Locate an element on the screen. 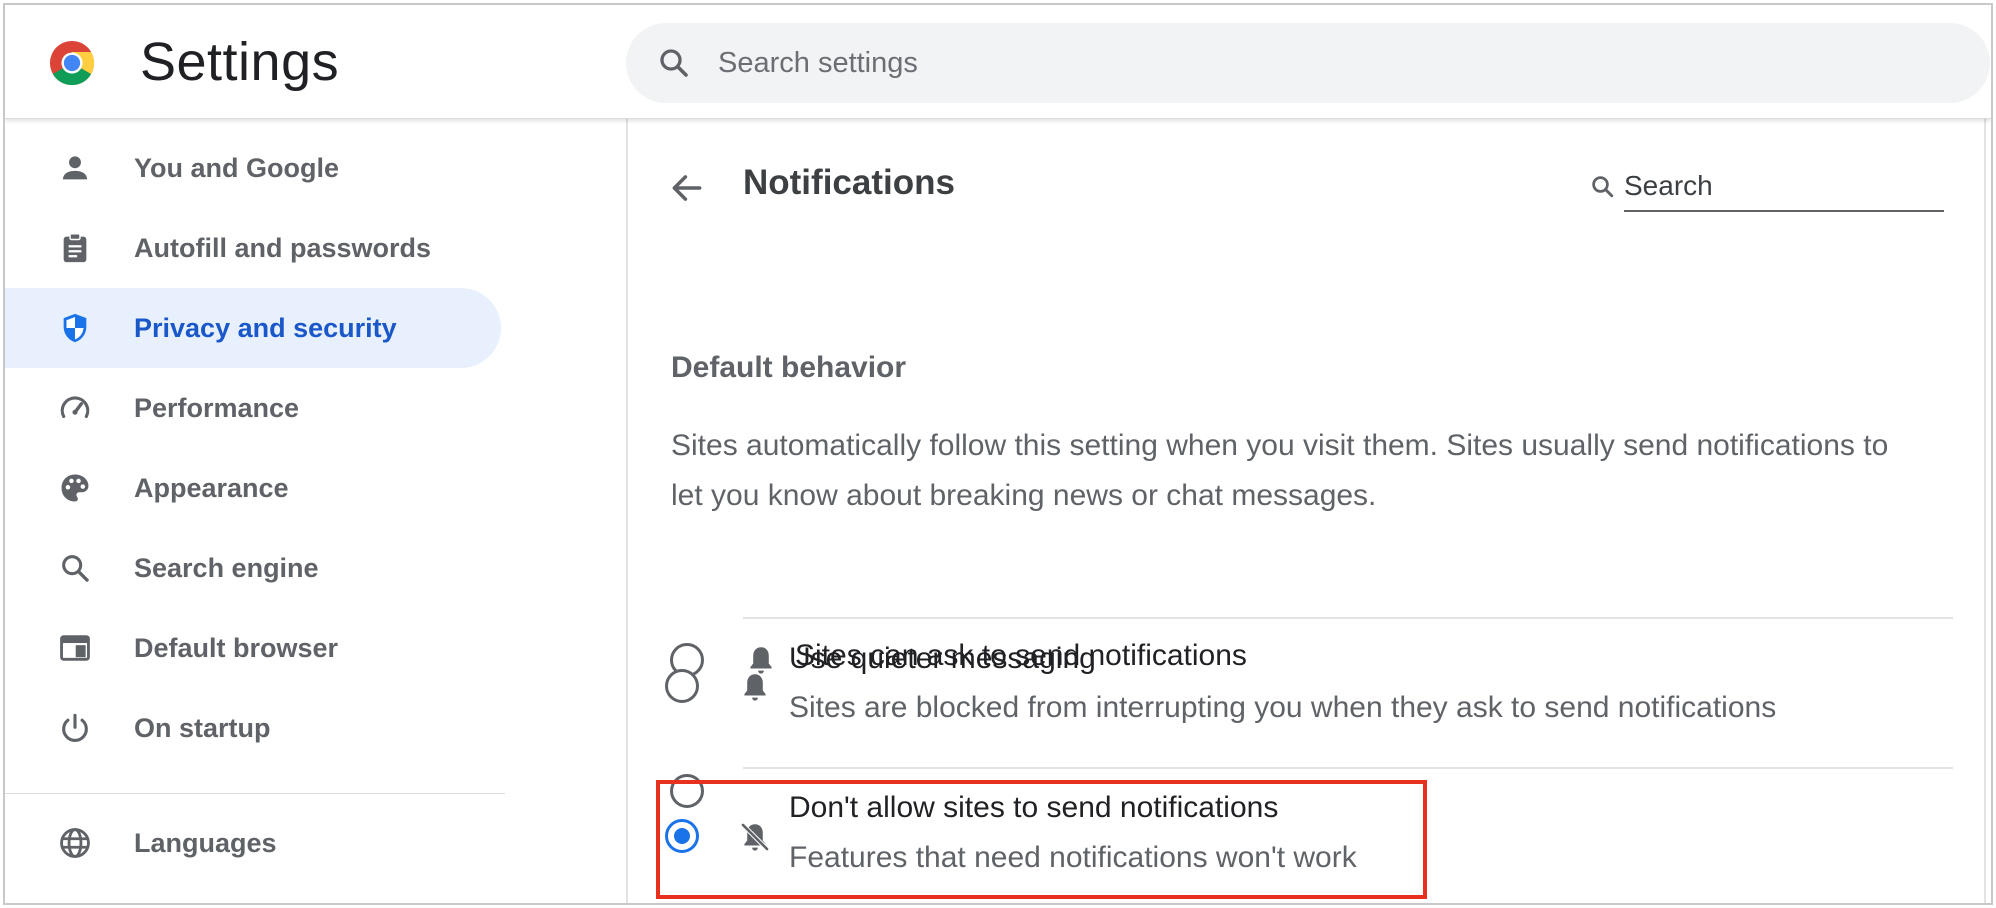 This screenshot has height=908, width=1996. chrome-logo-icon is located at coordinates (72, 63).